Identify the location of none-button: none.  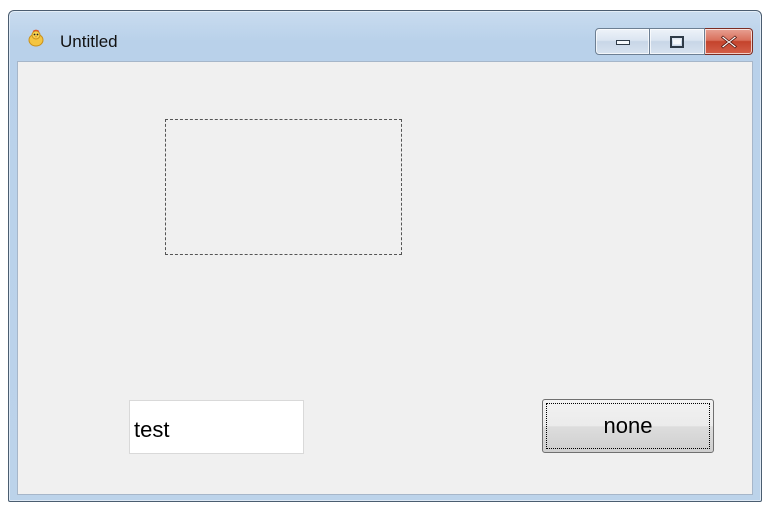
(628, 426).